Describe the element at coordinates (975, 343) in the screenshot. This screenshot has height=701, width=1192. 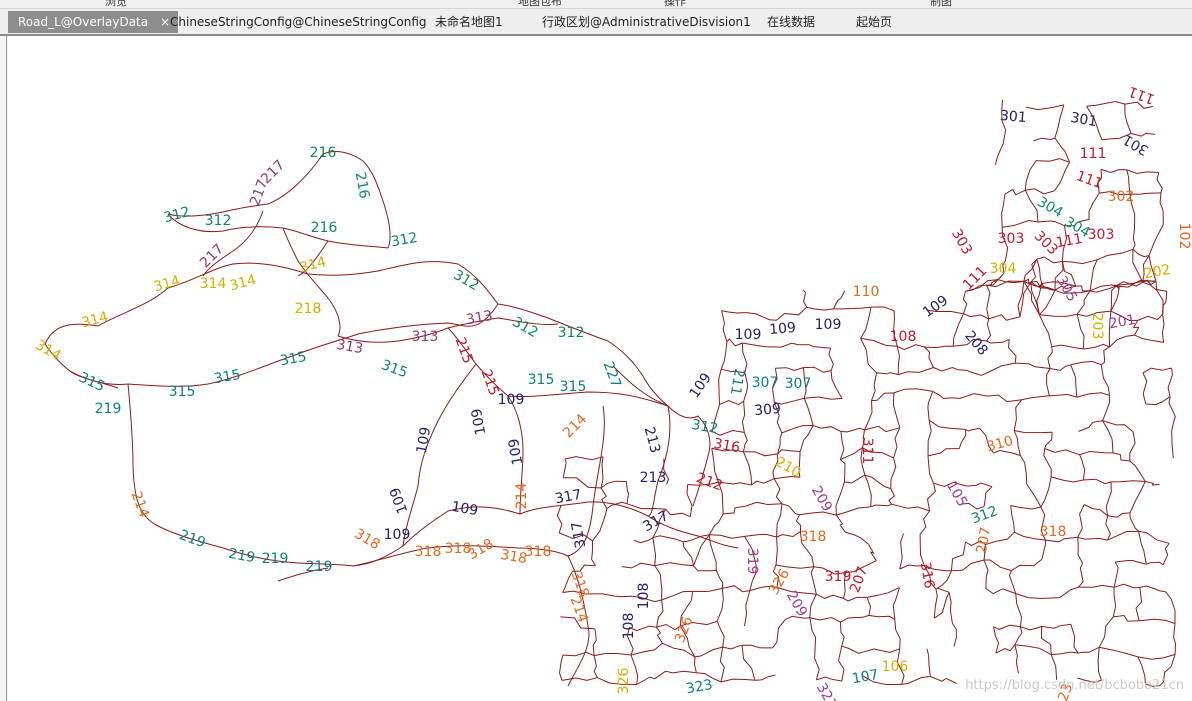
I see `road-number-label: 208` at that location.